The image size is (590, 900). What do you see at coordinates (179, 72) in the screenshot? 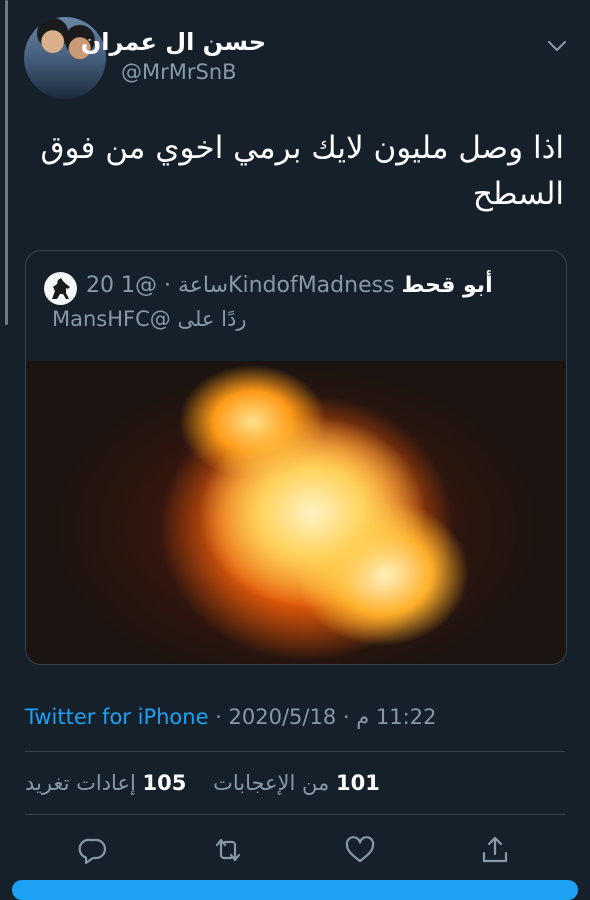
I see `author-handle: @MrMrSnB` at bounding box center [179, 72].